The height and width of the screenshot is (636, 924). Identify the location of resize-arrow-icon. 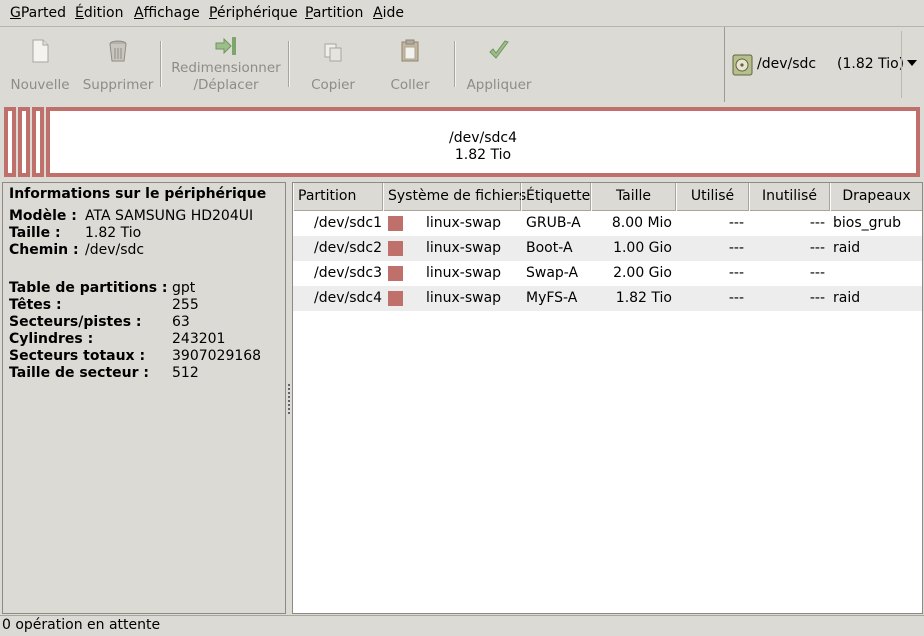
(225, 46).